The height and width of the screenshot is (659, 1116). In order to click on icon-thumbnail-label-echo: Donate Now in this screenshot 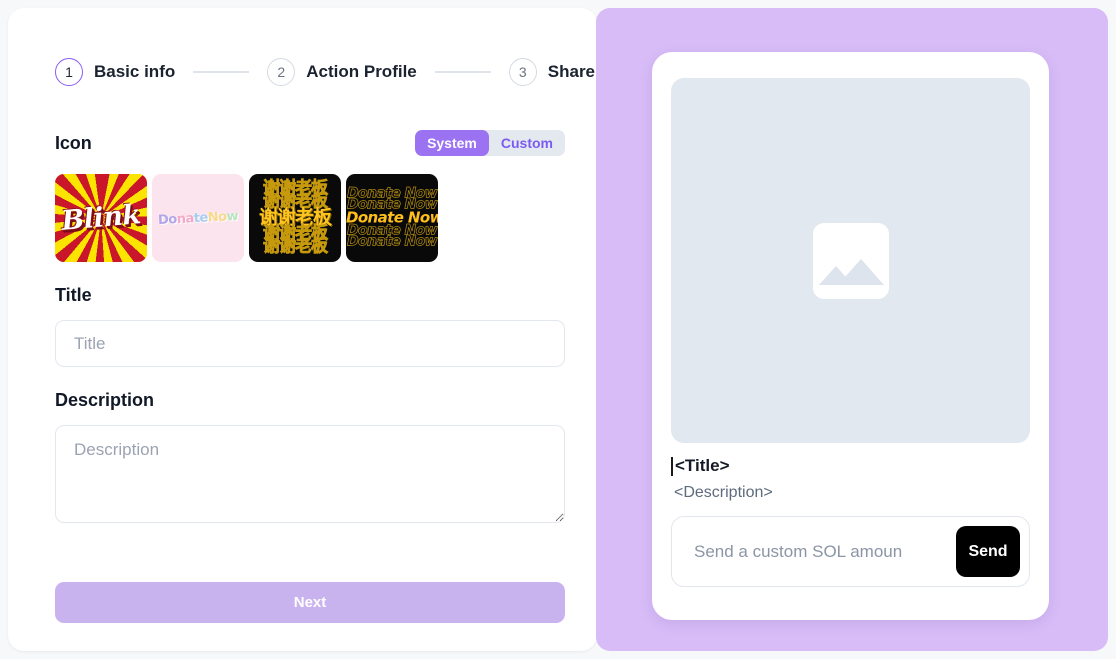, I will do `click(392, 241)`.